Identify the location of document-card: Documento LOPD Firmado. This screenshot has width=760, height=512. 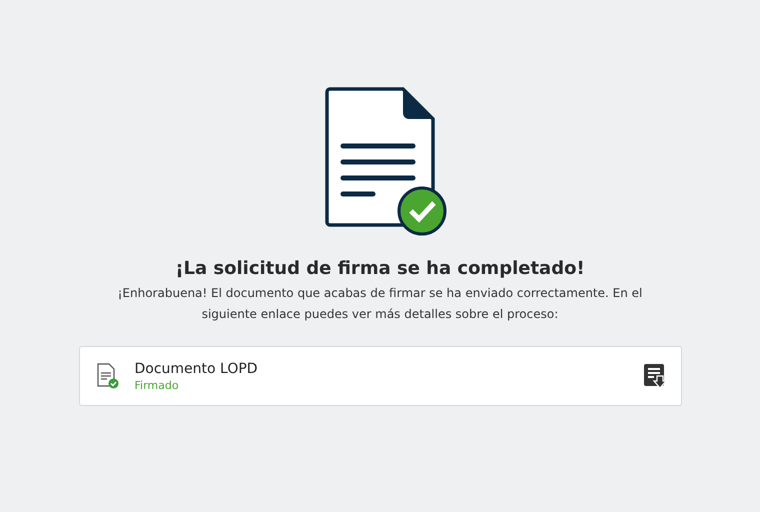
(380, 376).